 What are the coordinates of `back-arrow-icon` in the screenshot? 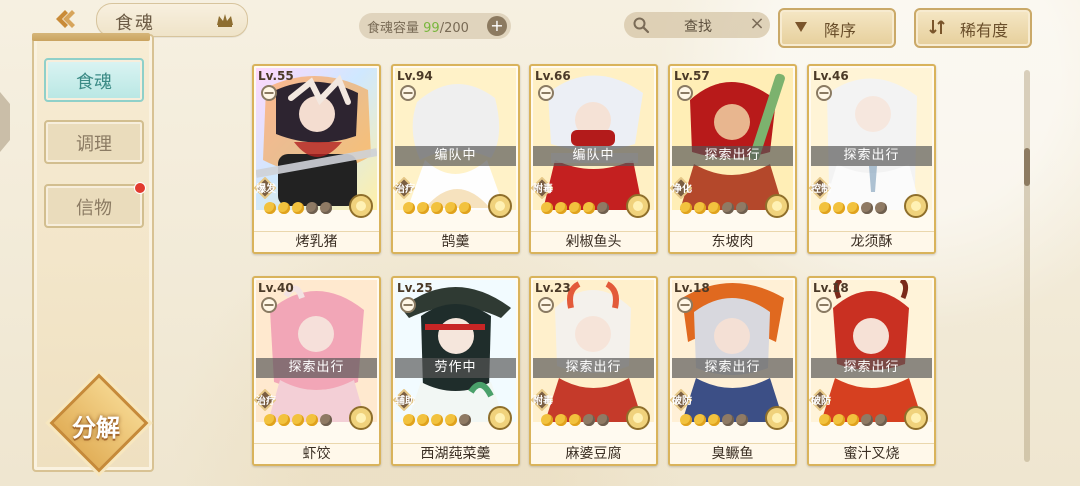 It's located at (65, 19).